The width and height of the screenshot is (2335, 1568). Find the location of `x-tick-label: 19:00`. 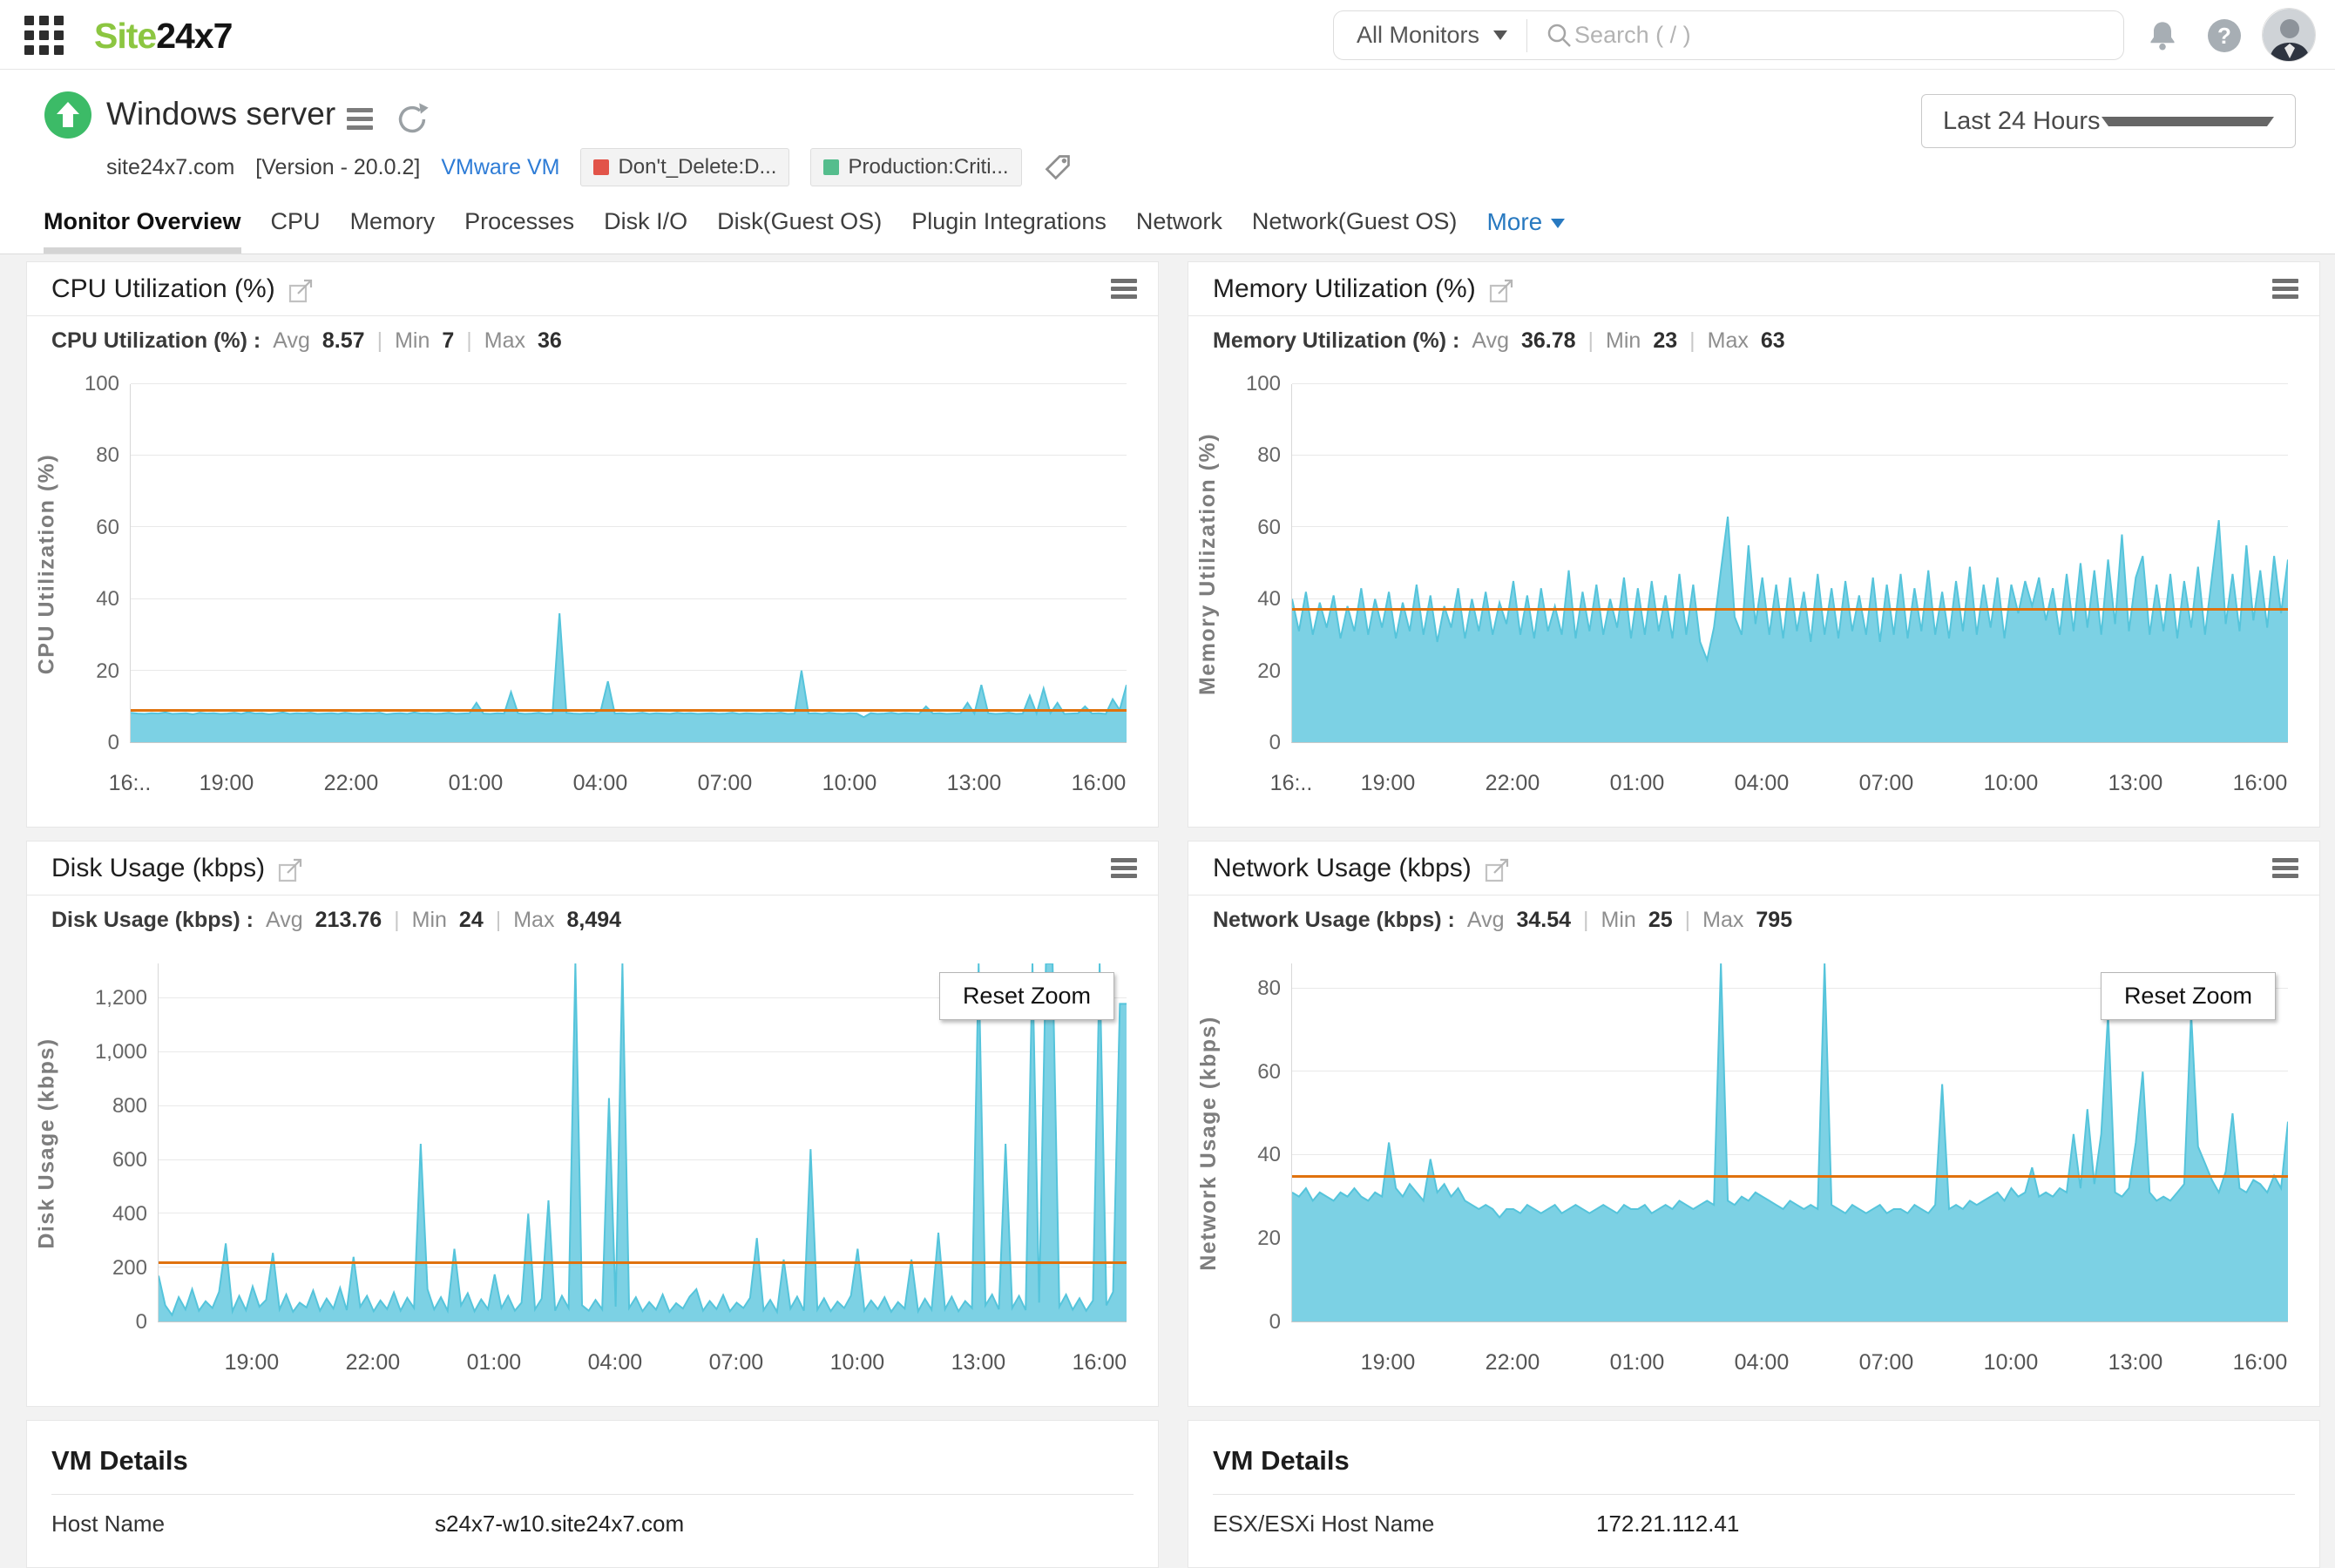

x-tick-label: 19:00 is located at coordinates (1389, 783).